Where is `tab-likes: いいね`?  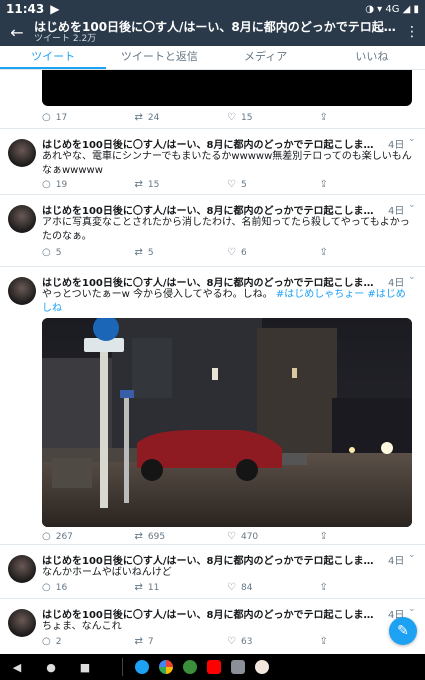
tab-likes: いいね is located at coordinates (372, 57).